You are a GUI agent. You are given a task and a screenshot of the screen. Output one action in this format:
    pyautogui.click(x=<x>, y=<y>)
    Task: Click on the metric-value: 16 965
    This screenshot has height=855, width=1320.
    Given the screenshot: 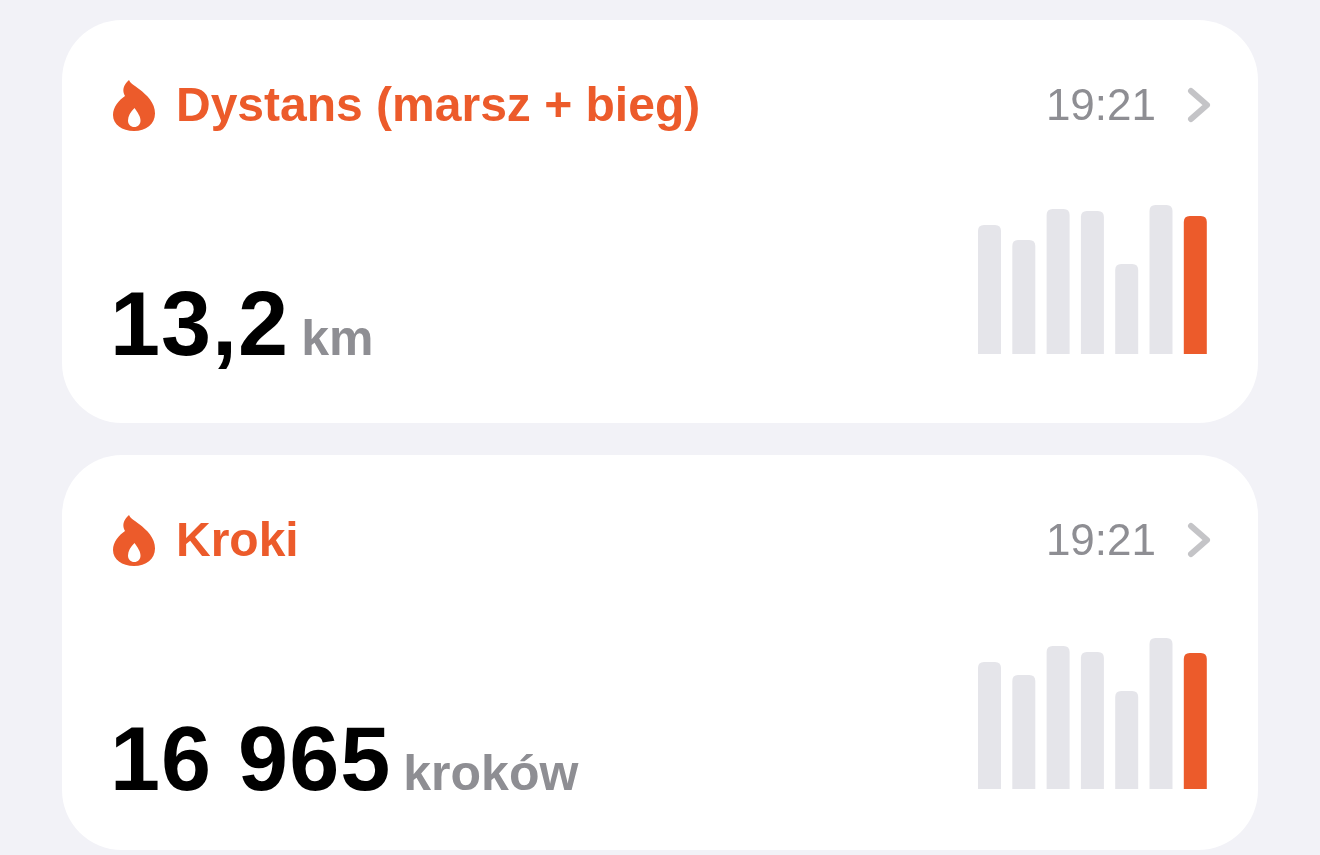 What is the action you would take?
    pyautogui.click(x=251, y=759)
    